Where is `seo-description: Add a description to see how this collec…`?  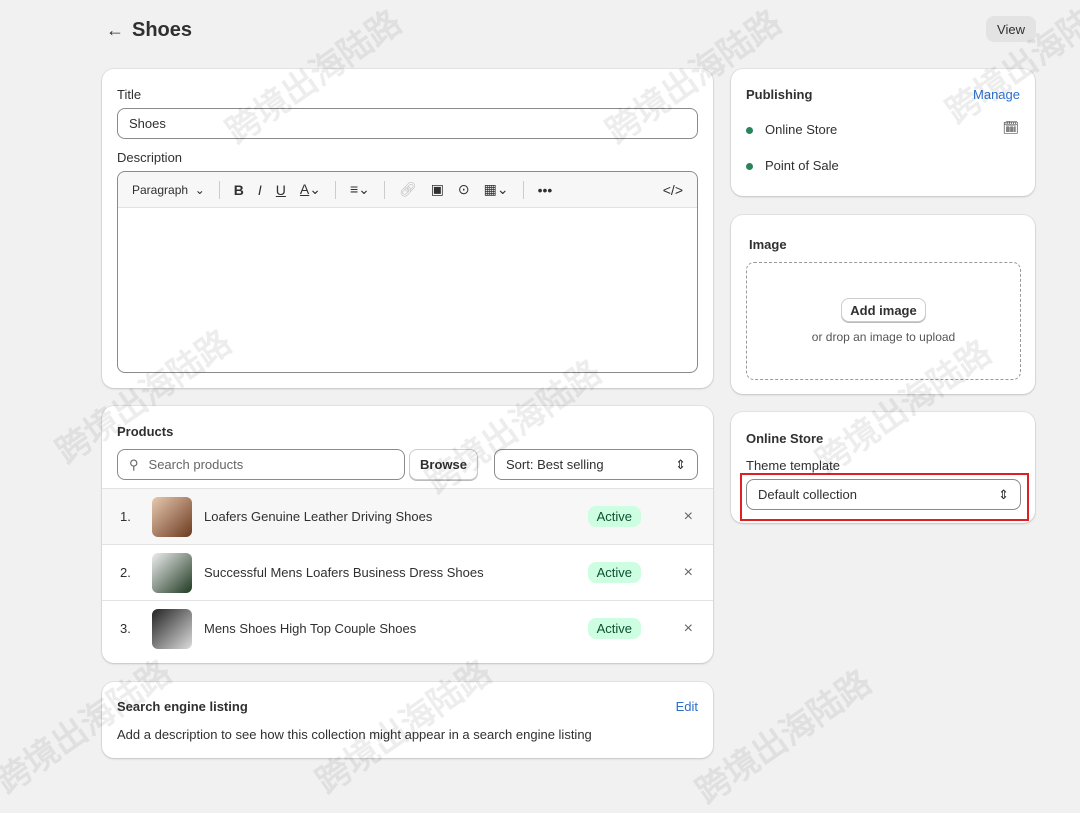
seo-description: Add a description to see how this collec… is located at coordinates (354, 734).